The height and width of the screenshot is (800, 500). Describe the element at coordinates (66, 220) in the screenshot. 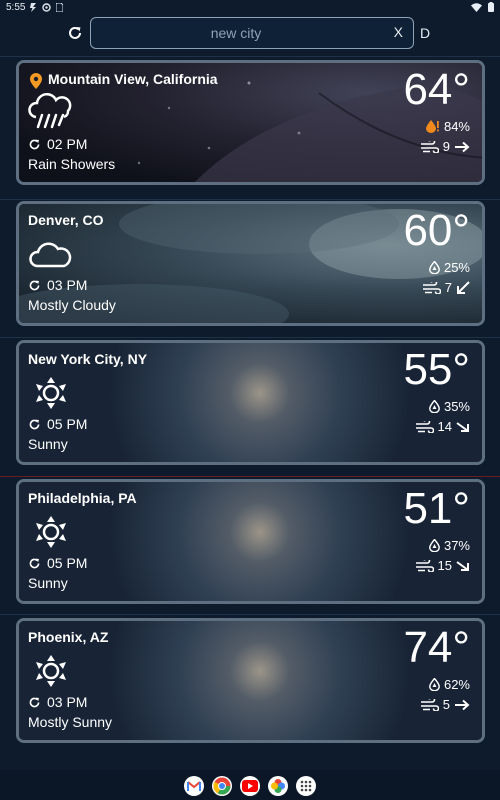

I see `city-name: Denver, CO` at that location.